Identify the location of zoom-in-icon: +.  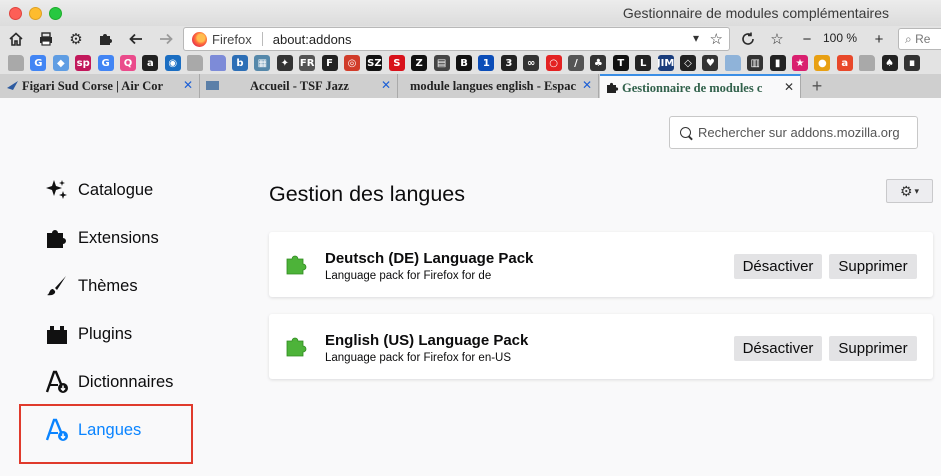
(879, 39).